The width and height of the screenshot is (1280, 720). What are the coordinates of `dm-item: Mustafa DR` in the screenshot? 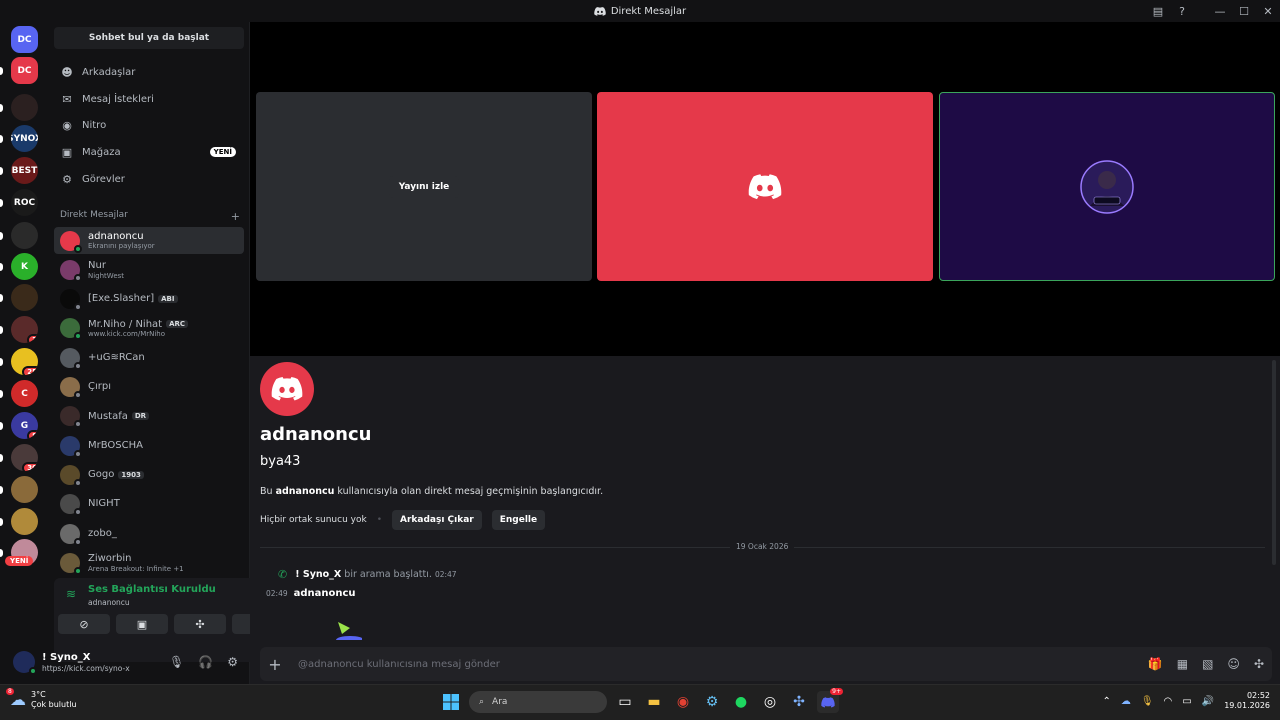 It's located at (149, 416).